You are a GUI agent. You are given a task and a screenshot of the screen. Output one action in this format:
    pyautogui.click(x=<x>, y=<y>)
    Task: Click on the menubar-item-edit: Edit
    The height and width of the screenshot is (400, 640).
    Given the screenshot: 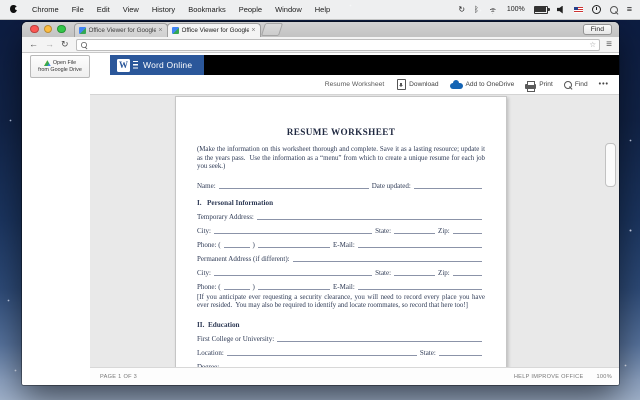 What is the action you would take?
    pyautogui.click(x=103, y=9)
    